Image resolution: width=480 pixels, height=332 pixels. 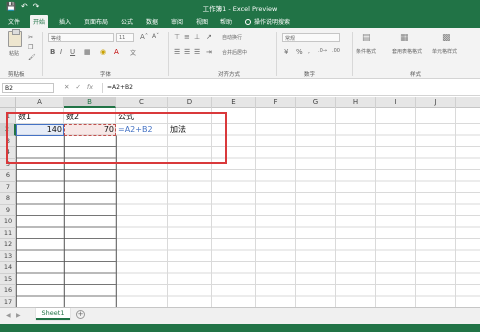 I want to click on font-size-value: 11, so click(x=122, y=38).